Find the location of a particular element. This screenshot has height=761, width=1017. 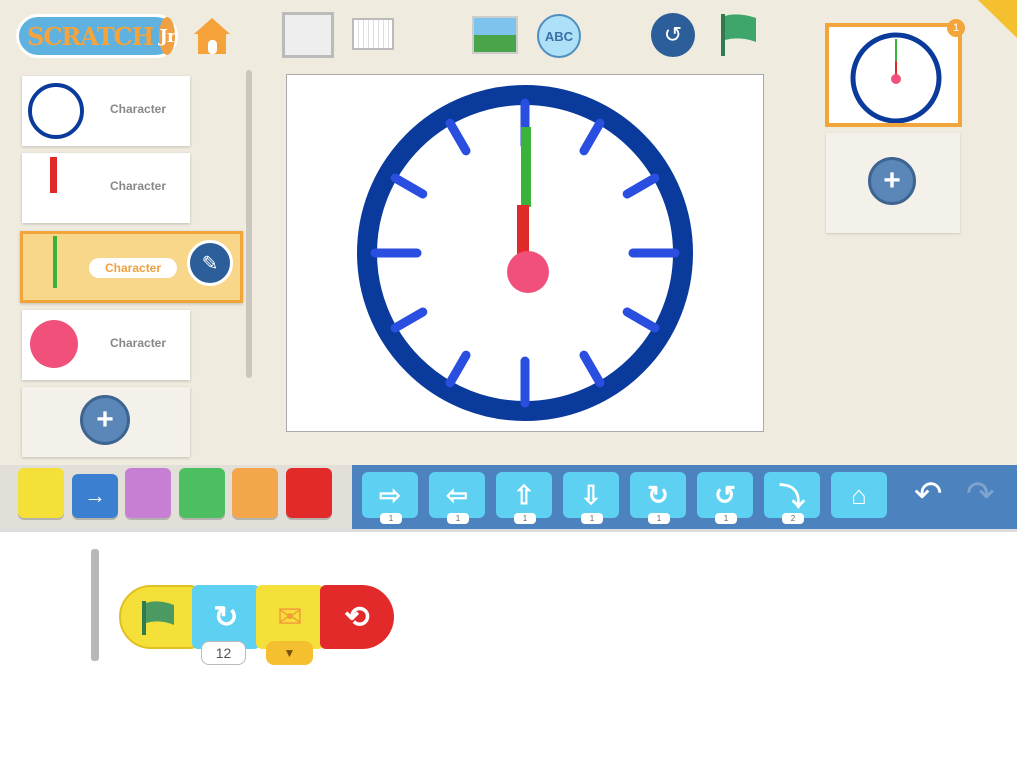

clock-drawing is located at coordinates (525, 253).